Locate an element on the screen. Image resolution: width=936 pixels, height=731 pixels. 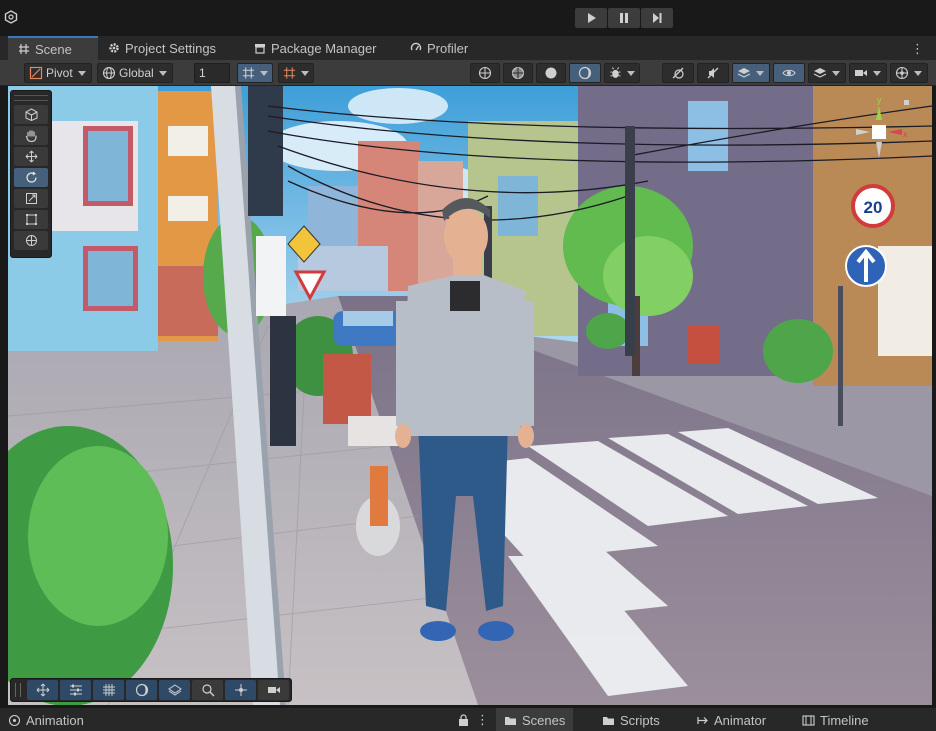
audio-off-icon is located at coordinates (713, 73).